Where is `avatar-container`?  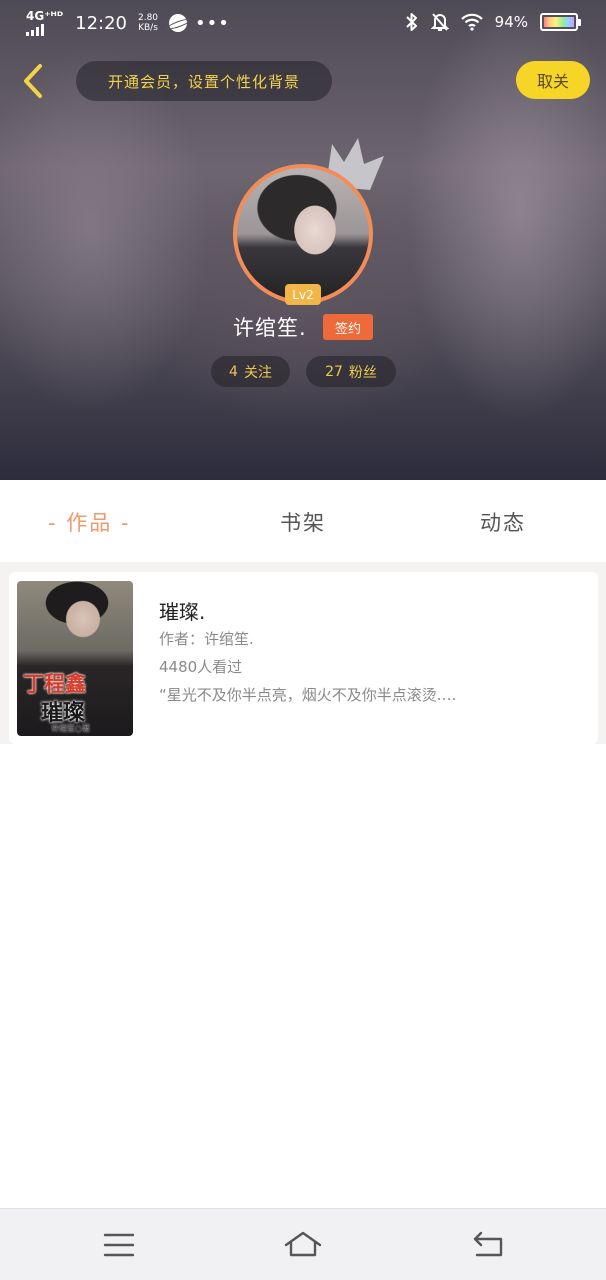
avatar-container is located at coordinates (303, 234).